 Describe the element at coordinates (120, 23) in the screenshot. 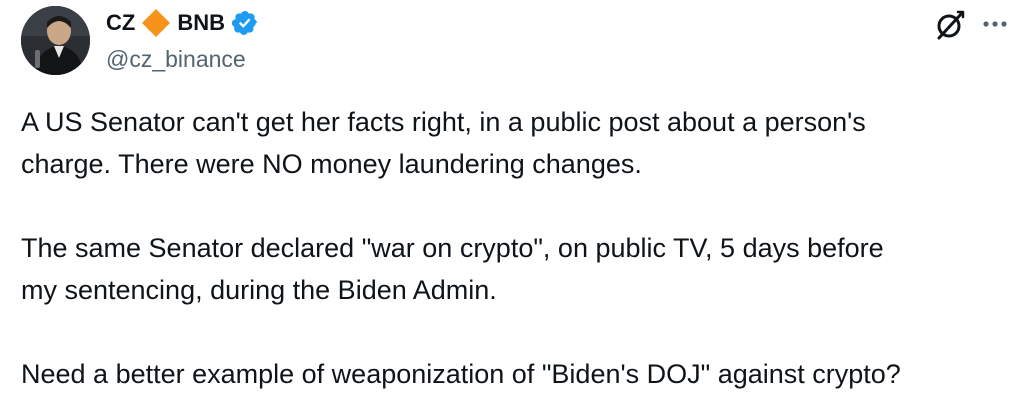

I see `author-name-prefix: CZ` at that location.